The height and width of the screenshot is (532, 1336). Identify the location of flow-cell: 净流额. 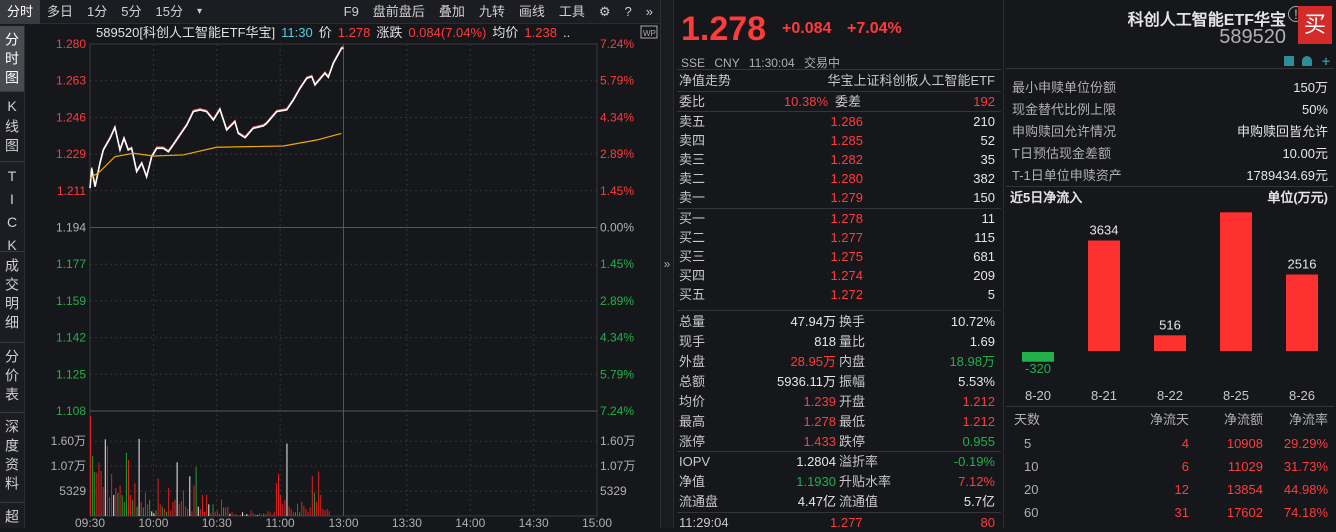
(1243, 419).